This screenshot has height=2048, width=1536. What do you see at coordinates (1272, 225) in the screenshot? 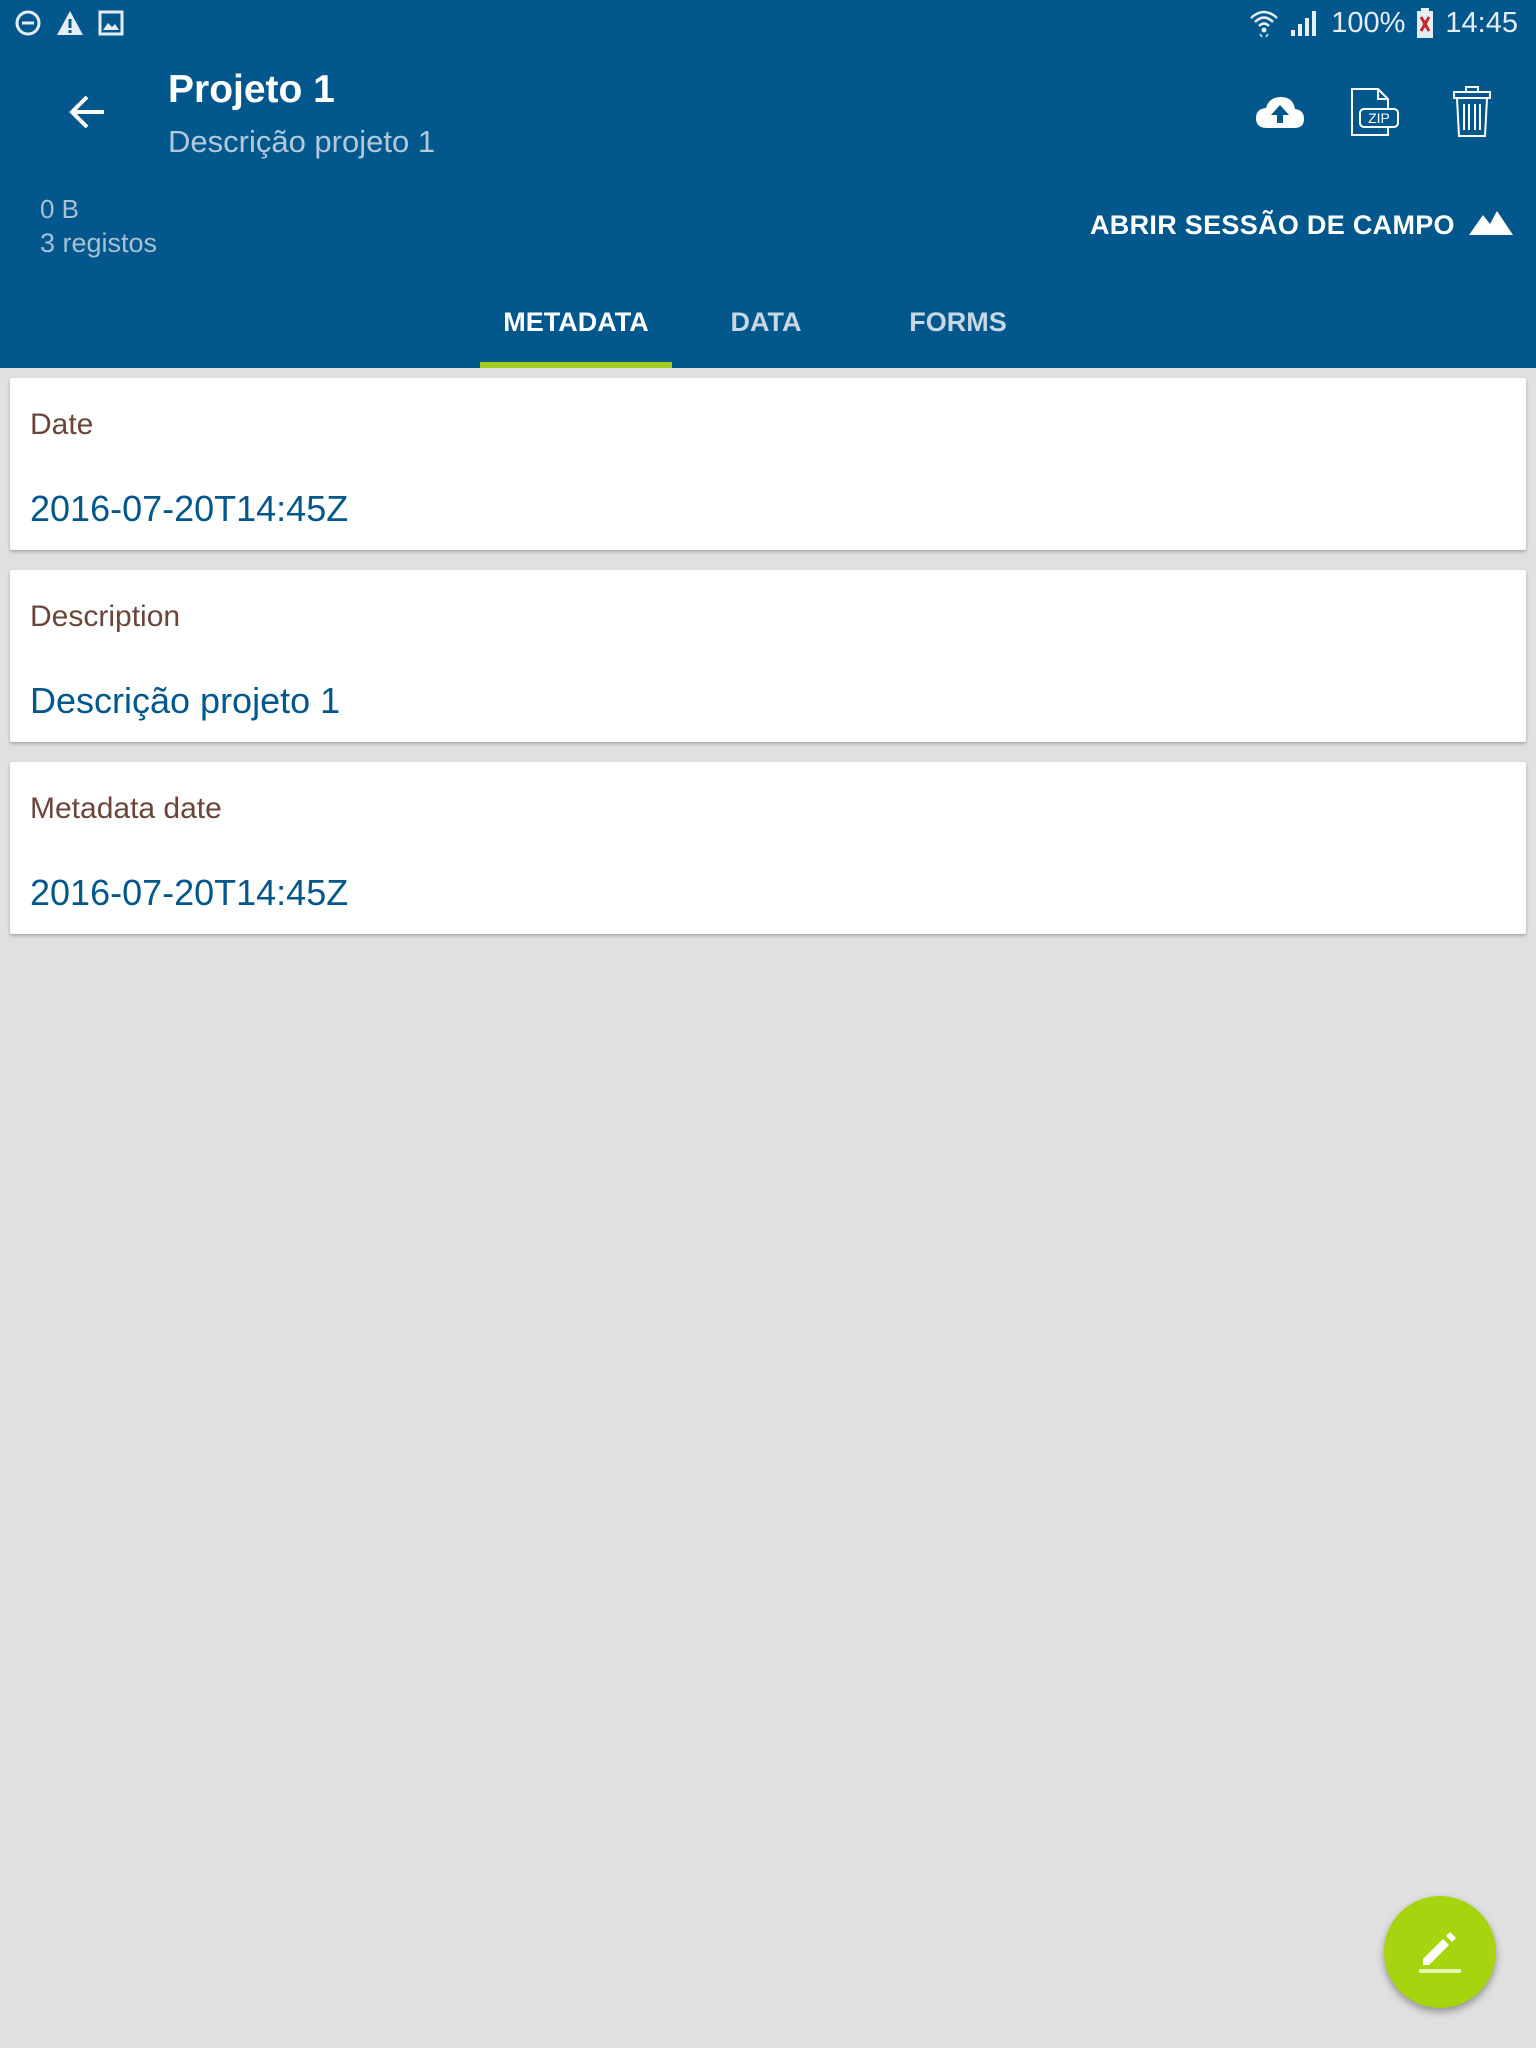
I see `open-field-session-button: ABRIR SESSÃO DE CAMPO` at bounding box center [1272, 225].